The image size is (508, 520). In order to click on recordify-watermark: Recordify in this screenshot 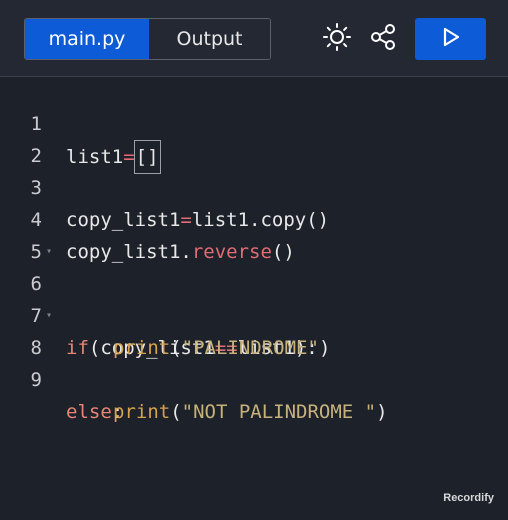, I will do `click(468, 498)`.